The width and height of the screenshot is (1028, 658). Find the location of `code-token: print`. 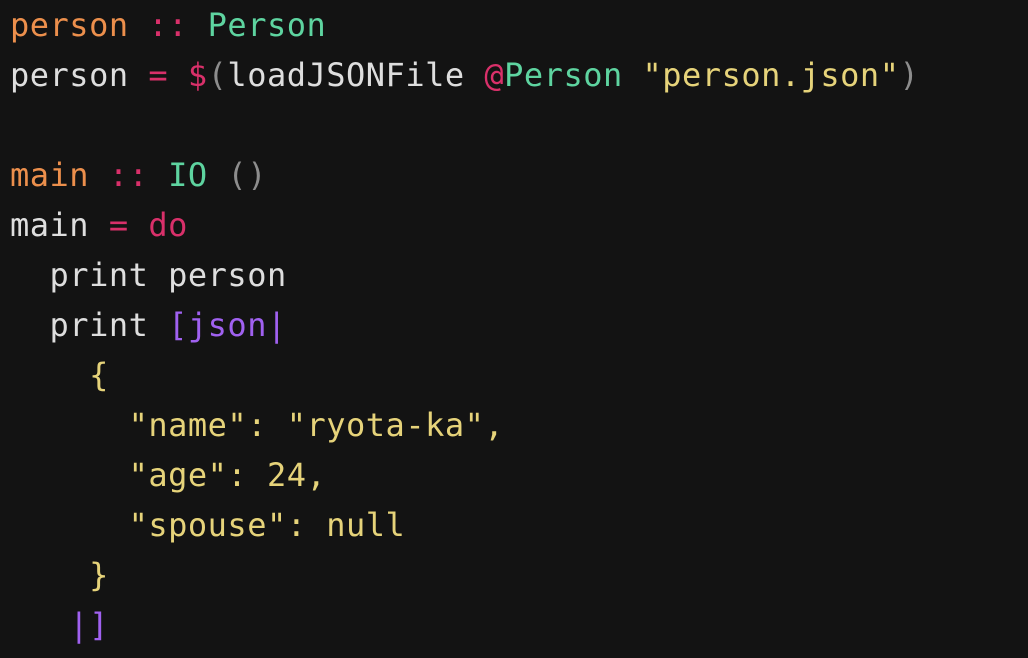

code-token: print is located at coordinates (89, 325).